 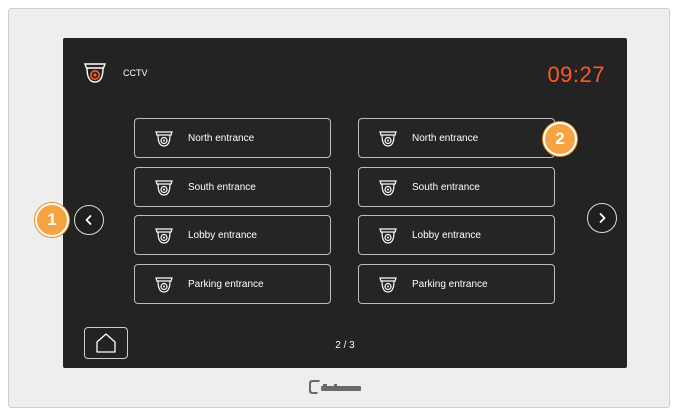 What do you see at coordinates (345, 345) in the screenshot?
I see `page-indicator: 2 / 3` at bounding box center [345, 345].